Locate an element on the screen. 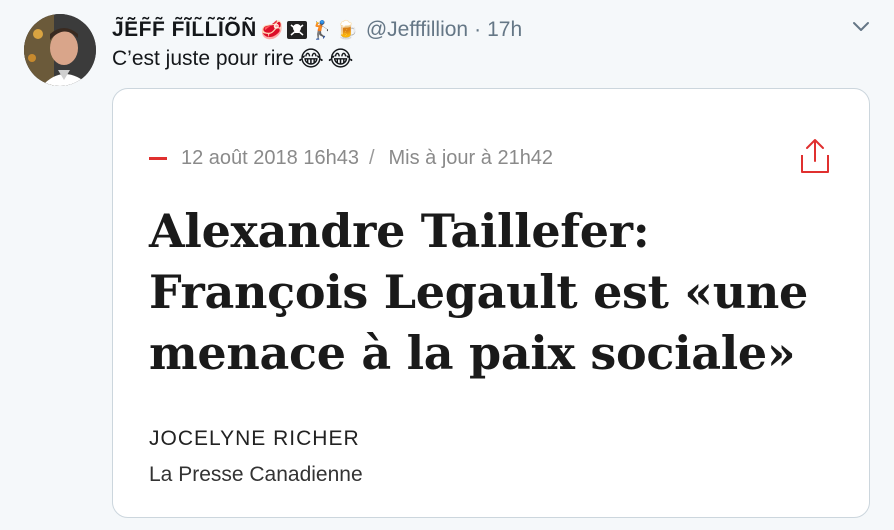  tweet-timestamp: 17h is located at coordinates (504, 30).